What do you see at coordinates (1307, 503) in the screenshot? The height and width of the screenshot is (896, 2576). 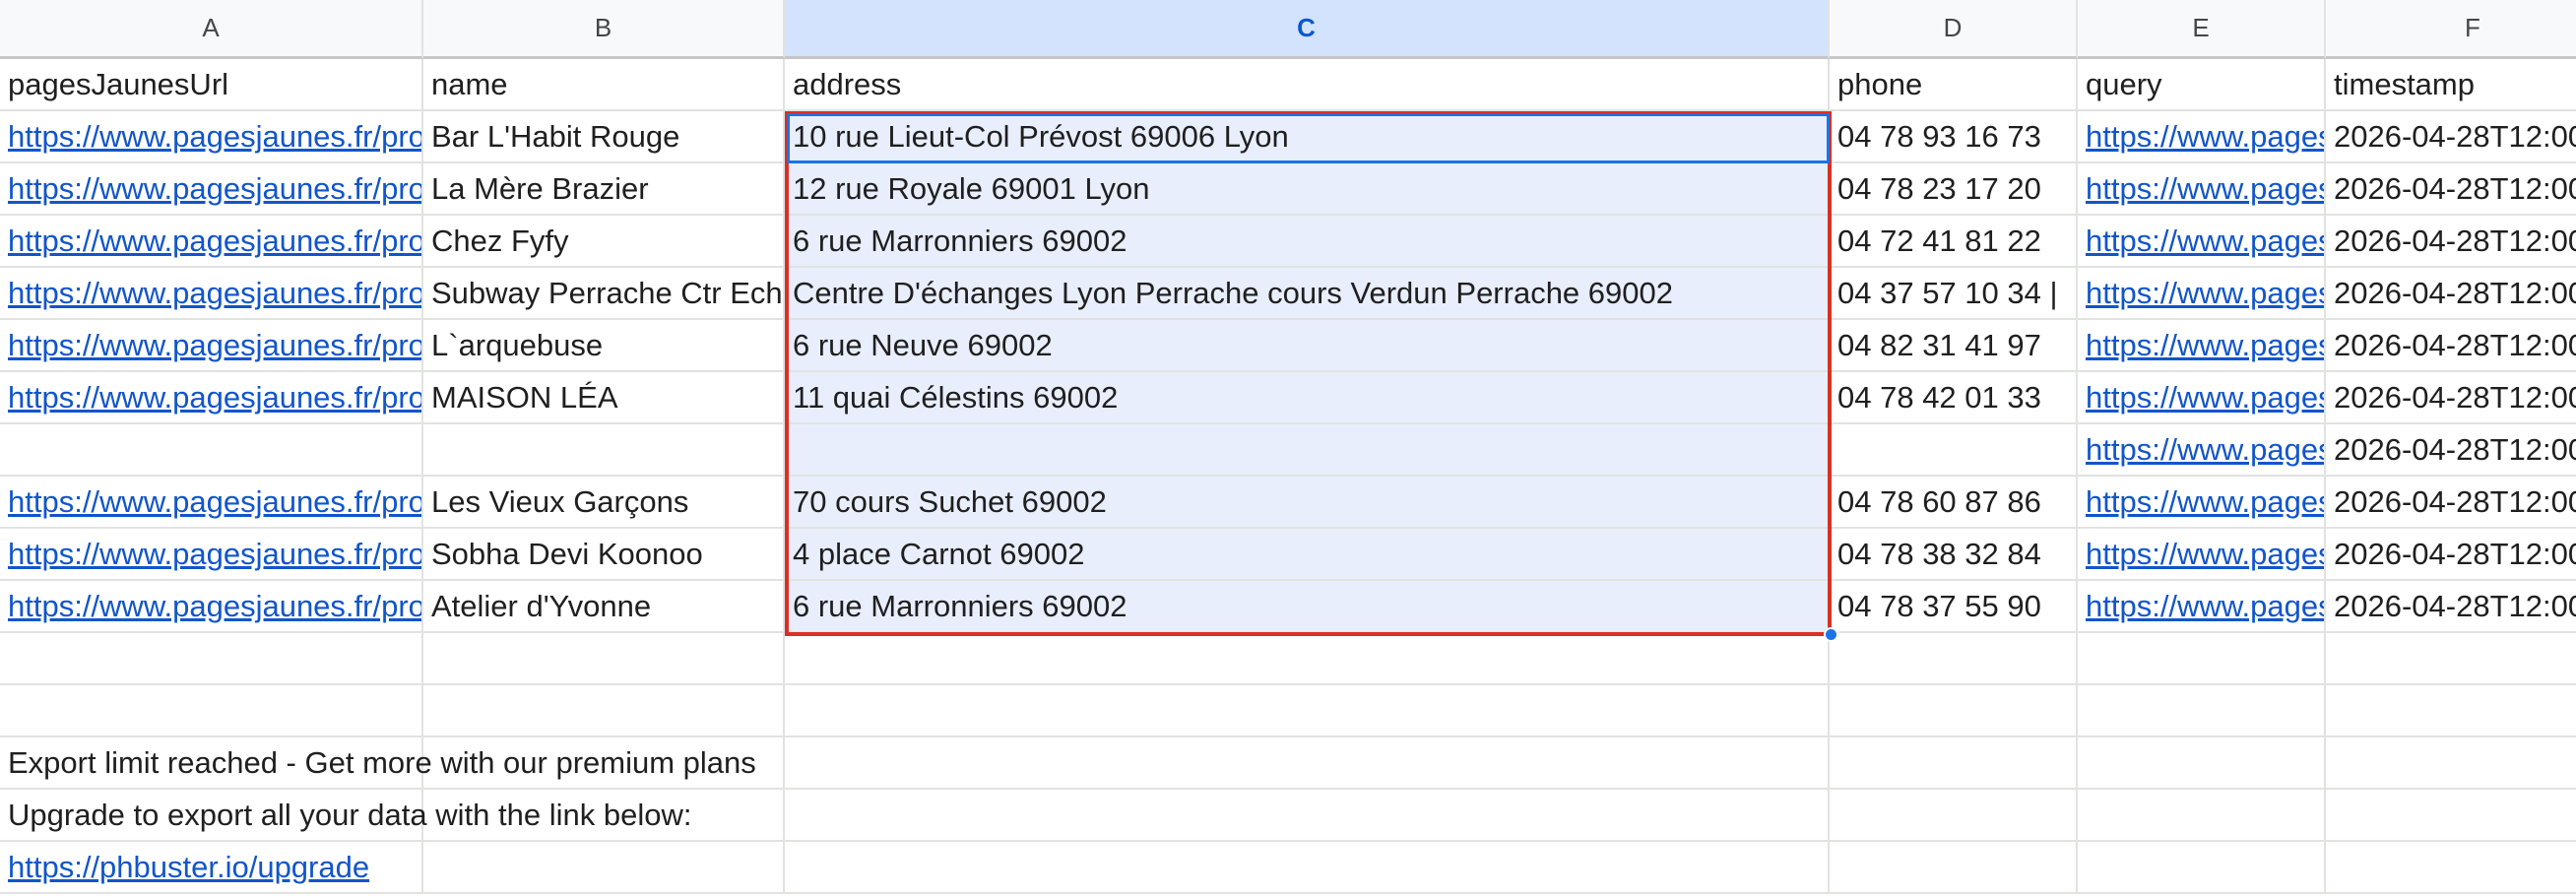 I see `cell-address: 70 cours Suchet 69002` at bounding box center [1307, 503].